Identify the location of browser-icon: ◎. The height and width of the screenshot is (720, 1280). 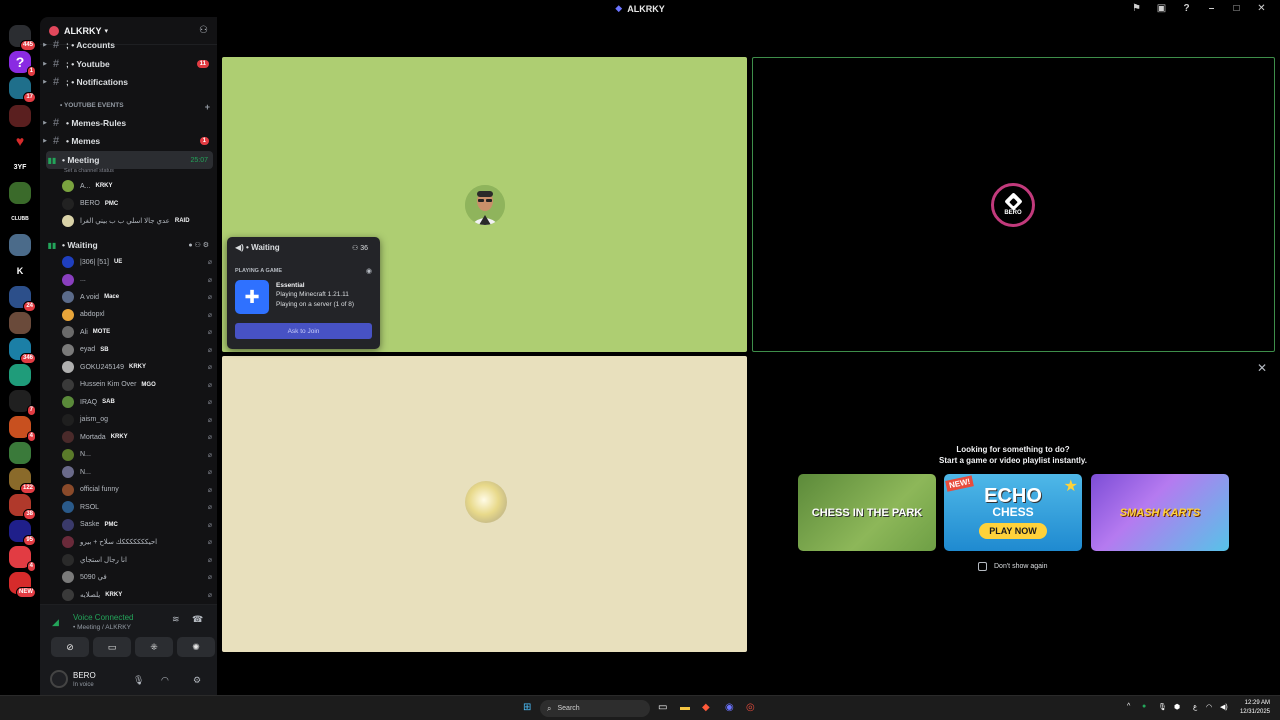
(750, 707).